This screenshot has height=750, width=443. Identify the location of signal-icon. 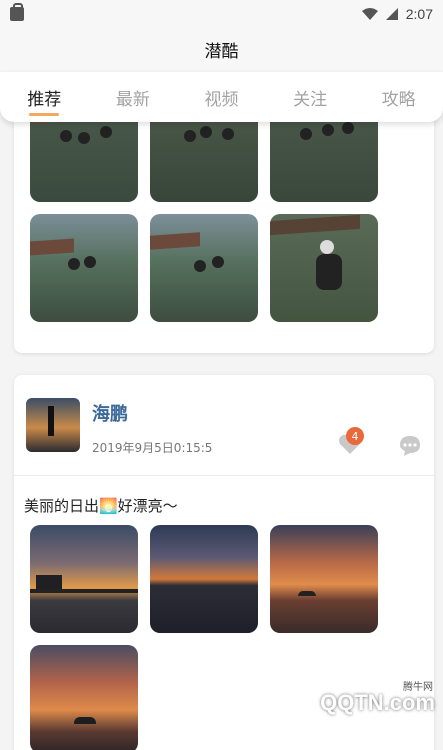
(391, 14).